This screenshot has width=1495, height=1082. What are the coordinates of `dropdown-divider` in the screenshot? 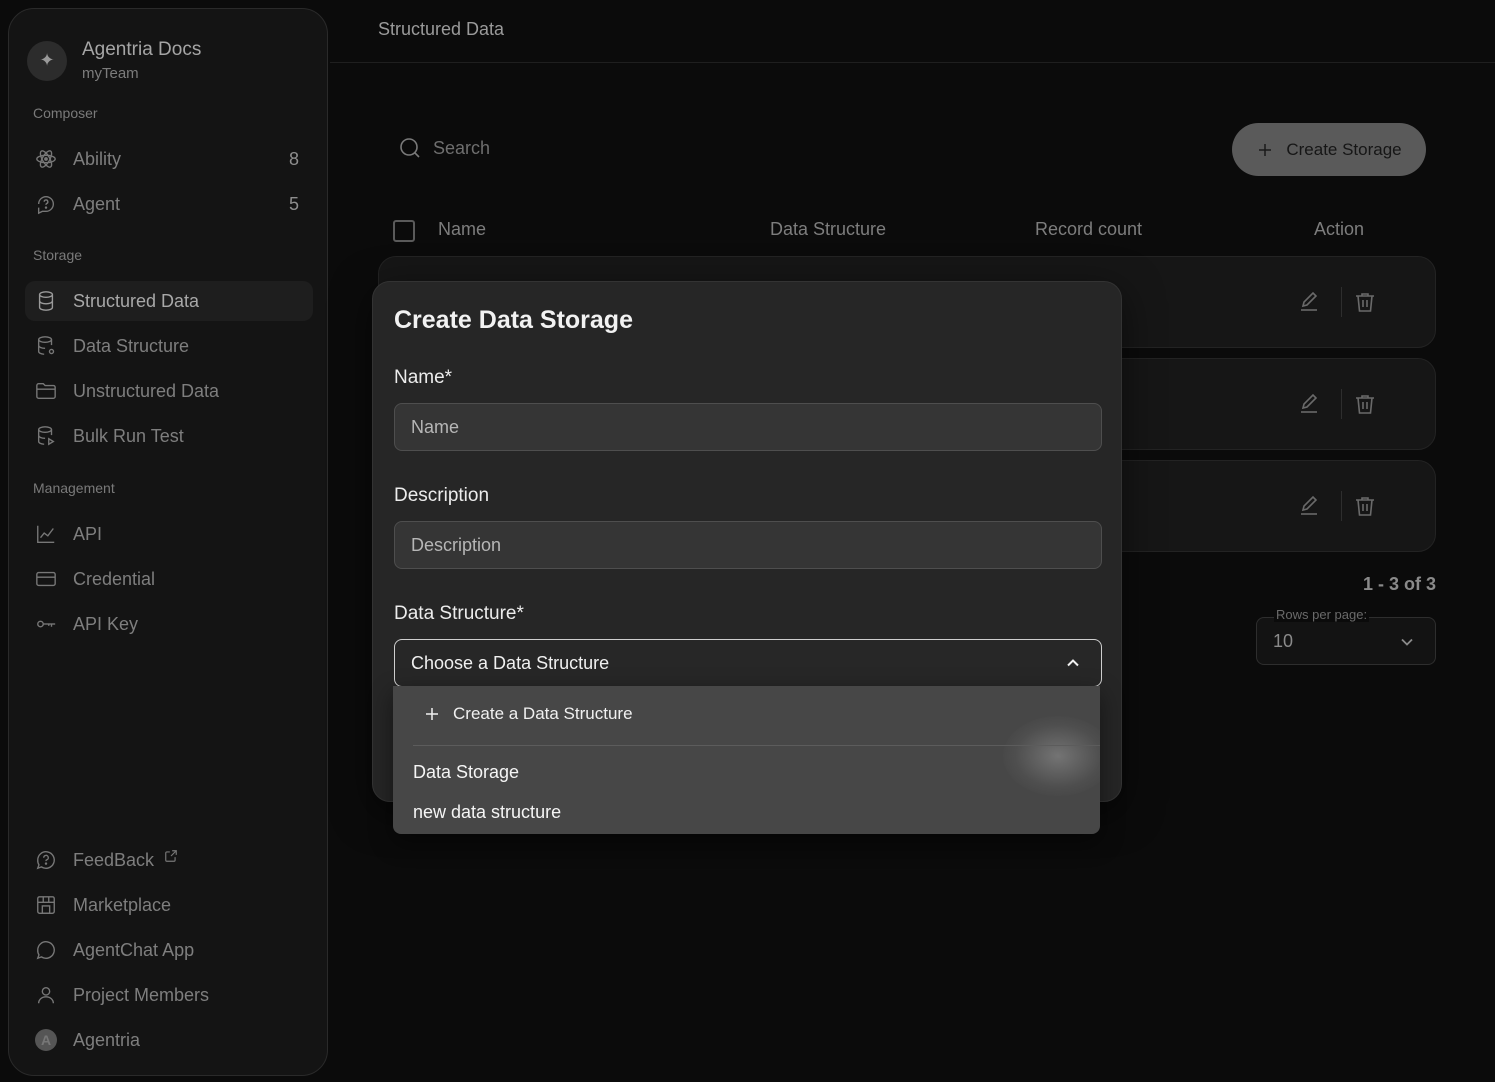 It's located at (756, 745).